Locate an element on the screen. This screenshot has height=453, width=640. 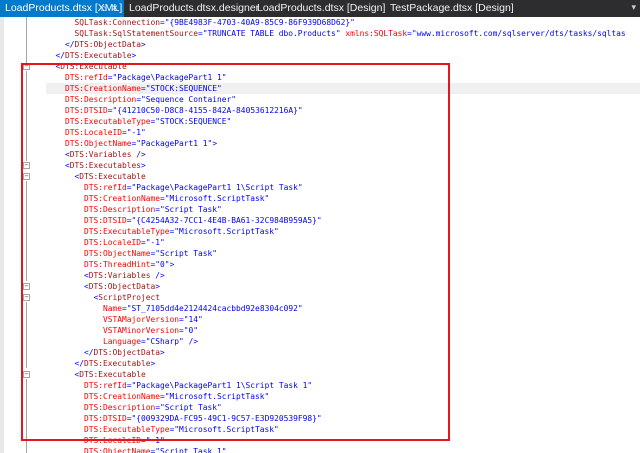
code-line: DTS:CreationName="STOCK:SEQUENCE" is located at coordinates (343, 88).